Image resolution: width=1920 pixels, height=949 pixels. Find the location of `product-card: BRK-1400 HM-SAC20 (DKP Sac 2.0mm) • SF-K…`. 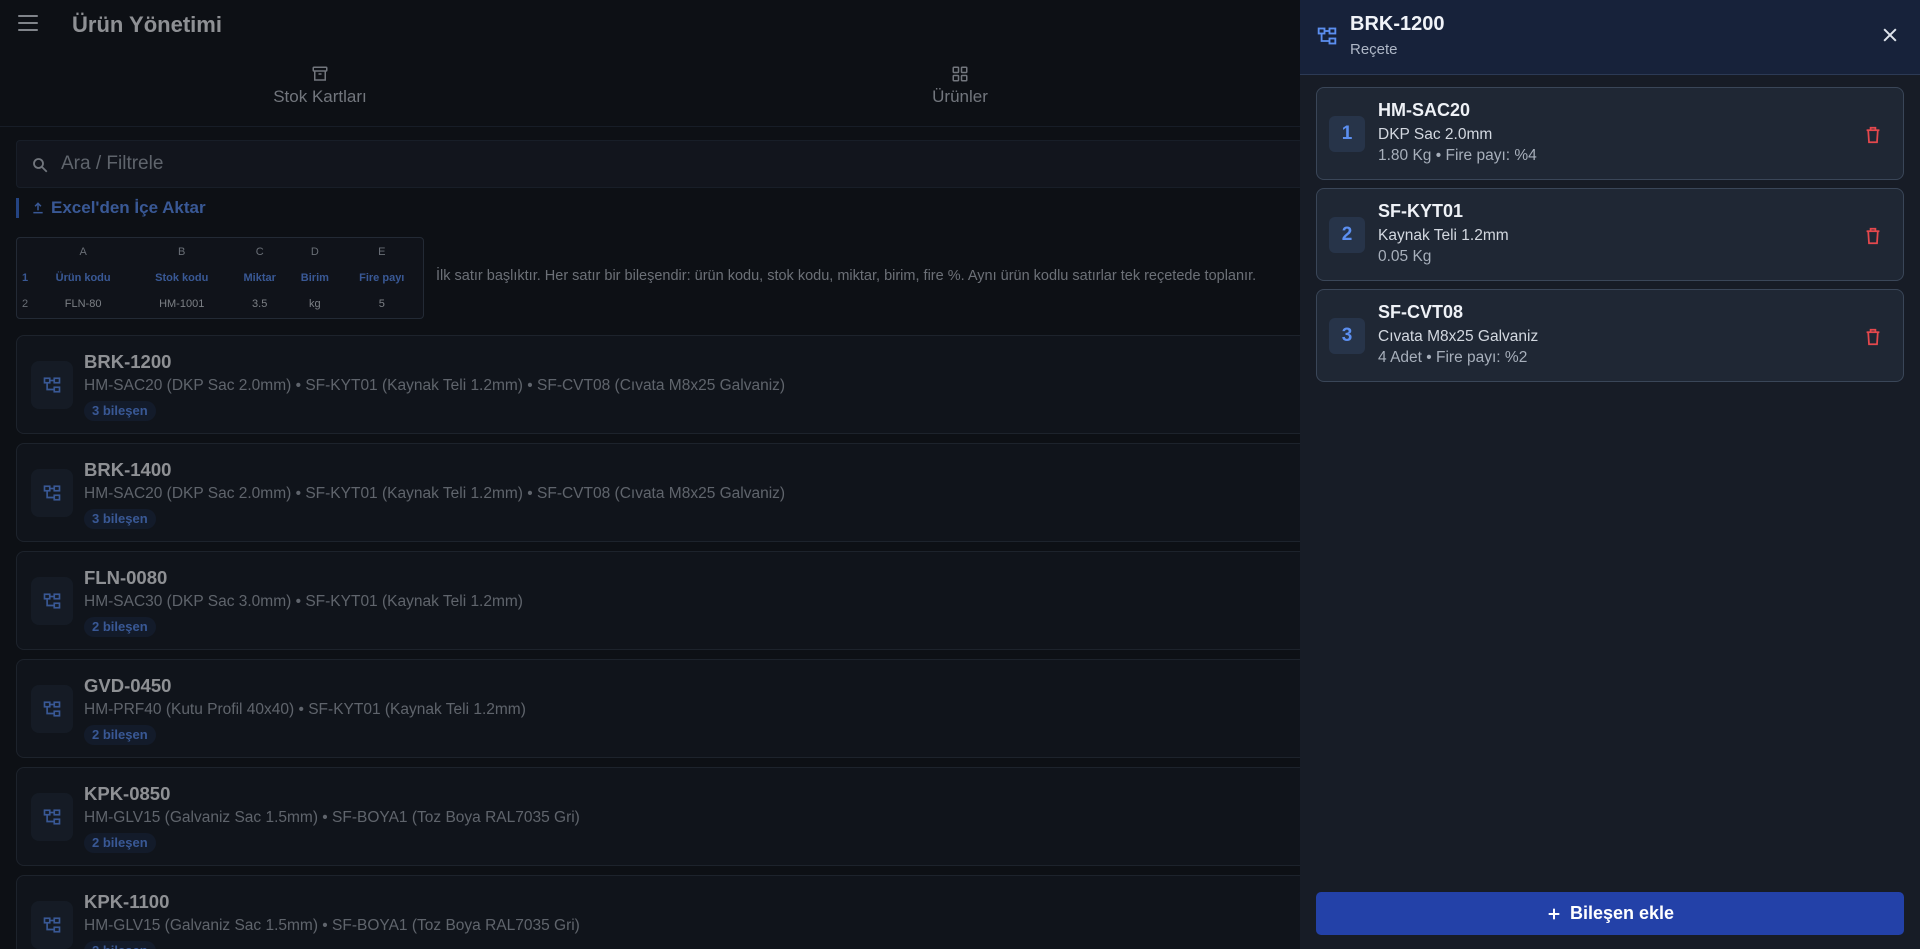

product-card: BRK-1400 HM-SAC20 (DKP Sac 2.0mm) • SF-K… is located at coordinates (686, 492).